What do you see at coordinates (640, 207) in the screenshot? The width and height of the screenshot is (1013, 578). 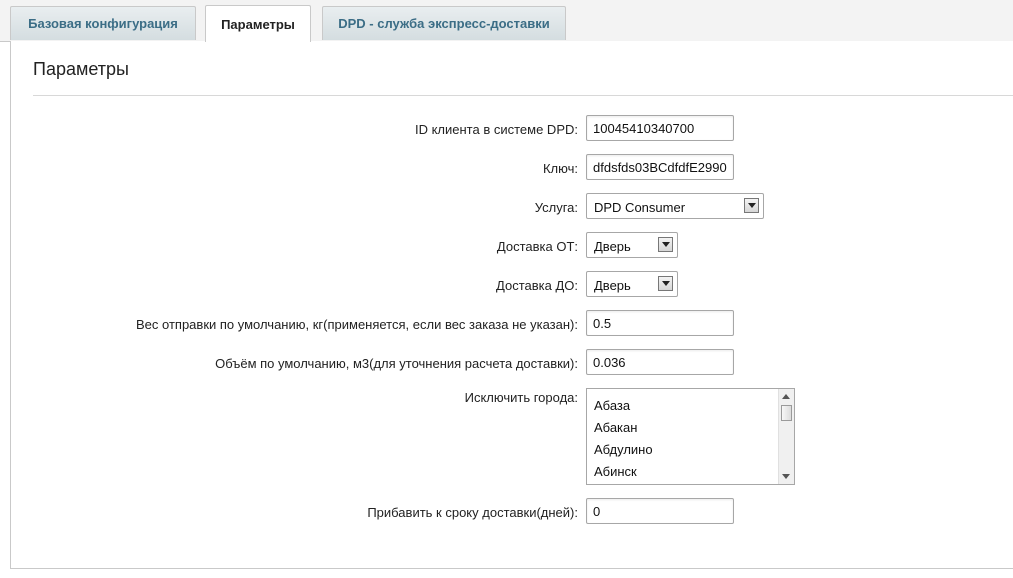 I see `service-selected-value: DPD Consumer` at bounding box center [640, 207].